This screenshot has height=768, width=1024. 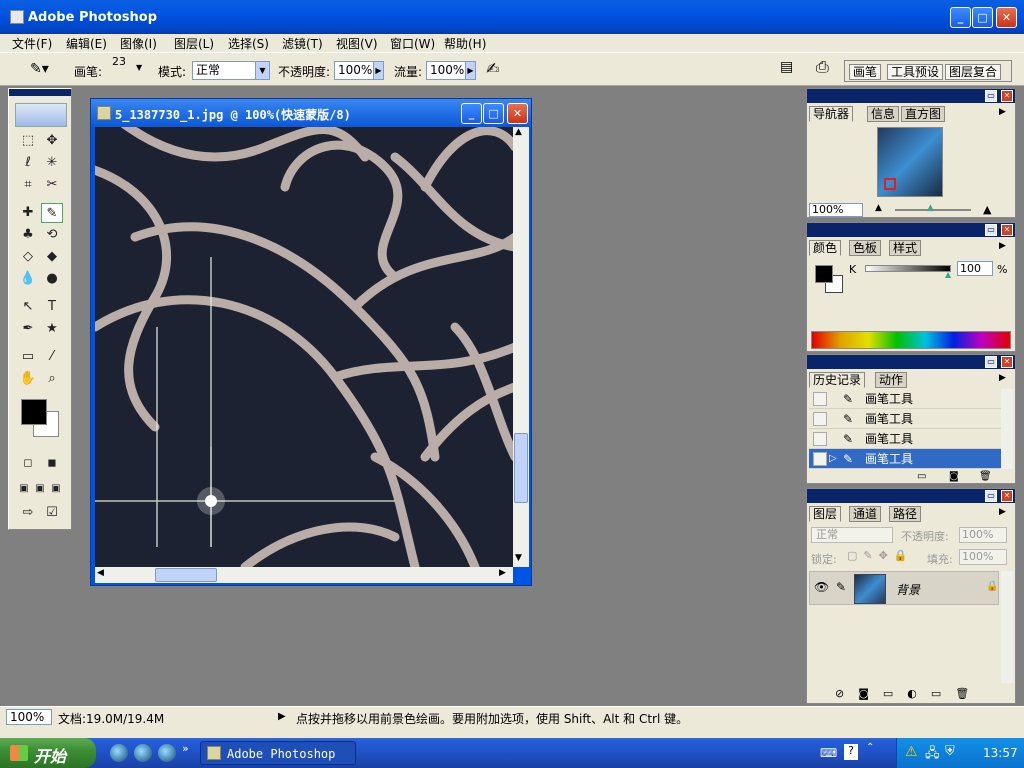 What do you see at coordinates (302, 43) in the screenshot?
I see `menu-filter: 滤镜(T)` at bounding box center [302, 43].